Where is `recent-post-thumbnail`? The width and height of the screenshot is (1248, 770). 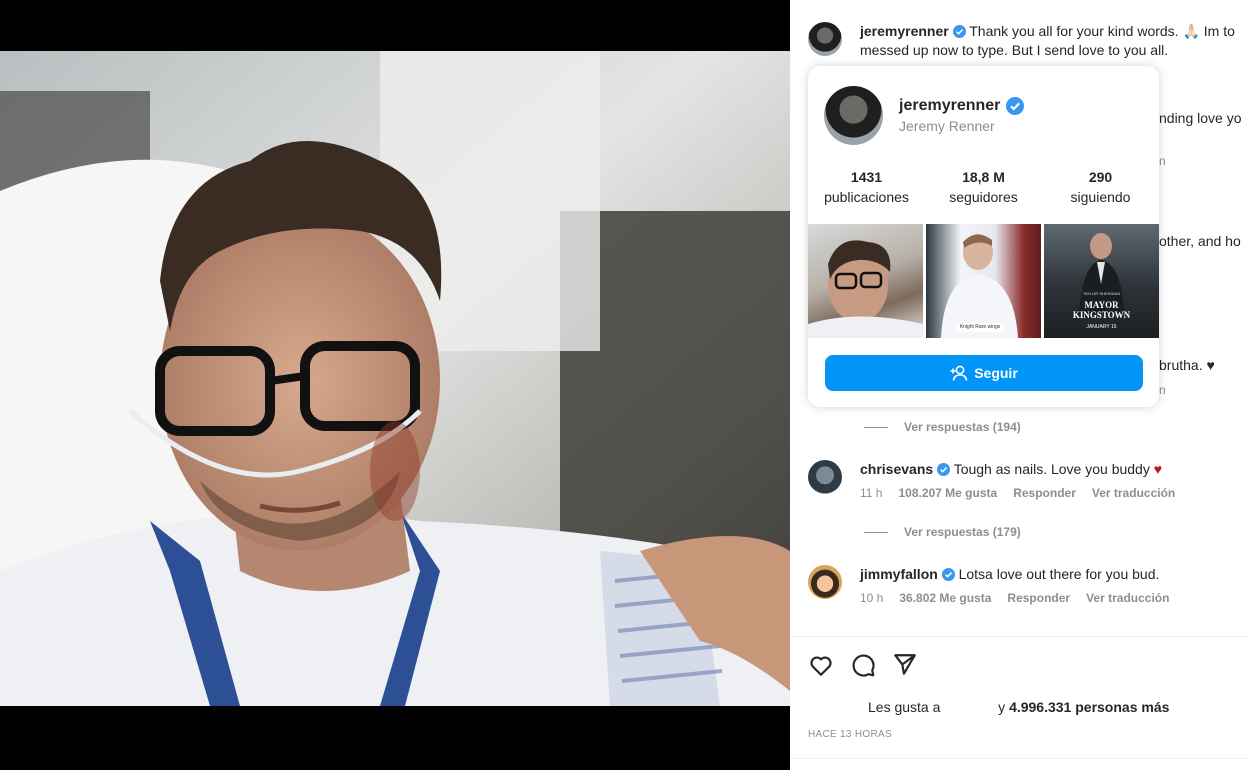 recent-post-thumbnail is located at coordinates (865, 281).